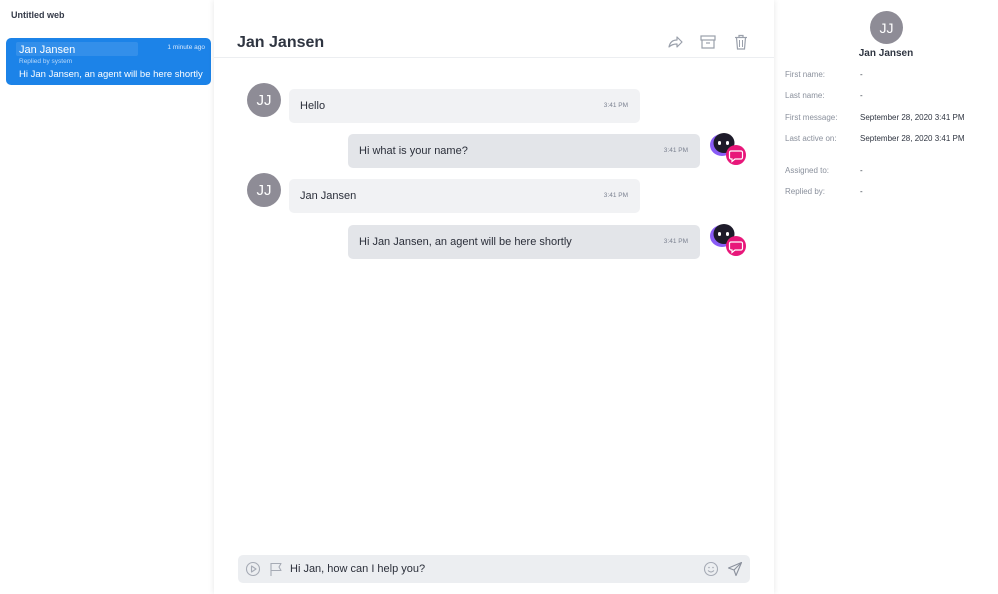 This screenshot has width=998, height=594. What do you see at coordinates (711, 569) in the screenshot?
I see `emoji-icon` at bounding box center [711, 569].